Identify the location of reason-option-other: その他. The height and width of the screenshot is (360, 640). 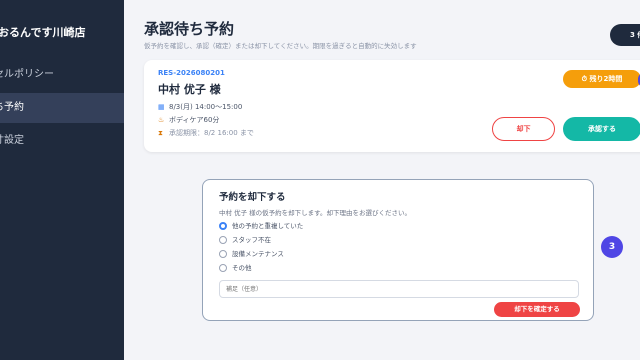
(235, 269).